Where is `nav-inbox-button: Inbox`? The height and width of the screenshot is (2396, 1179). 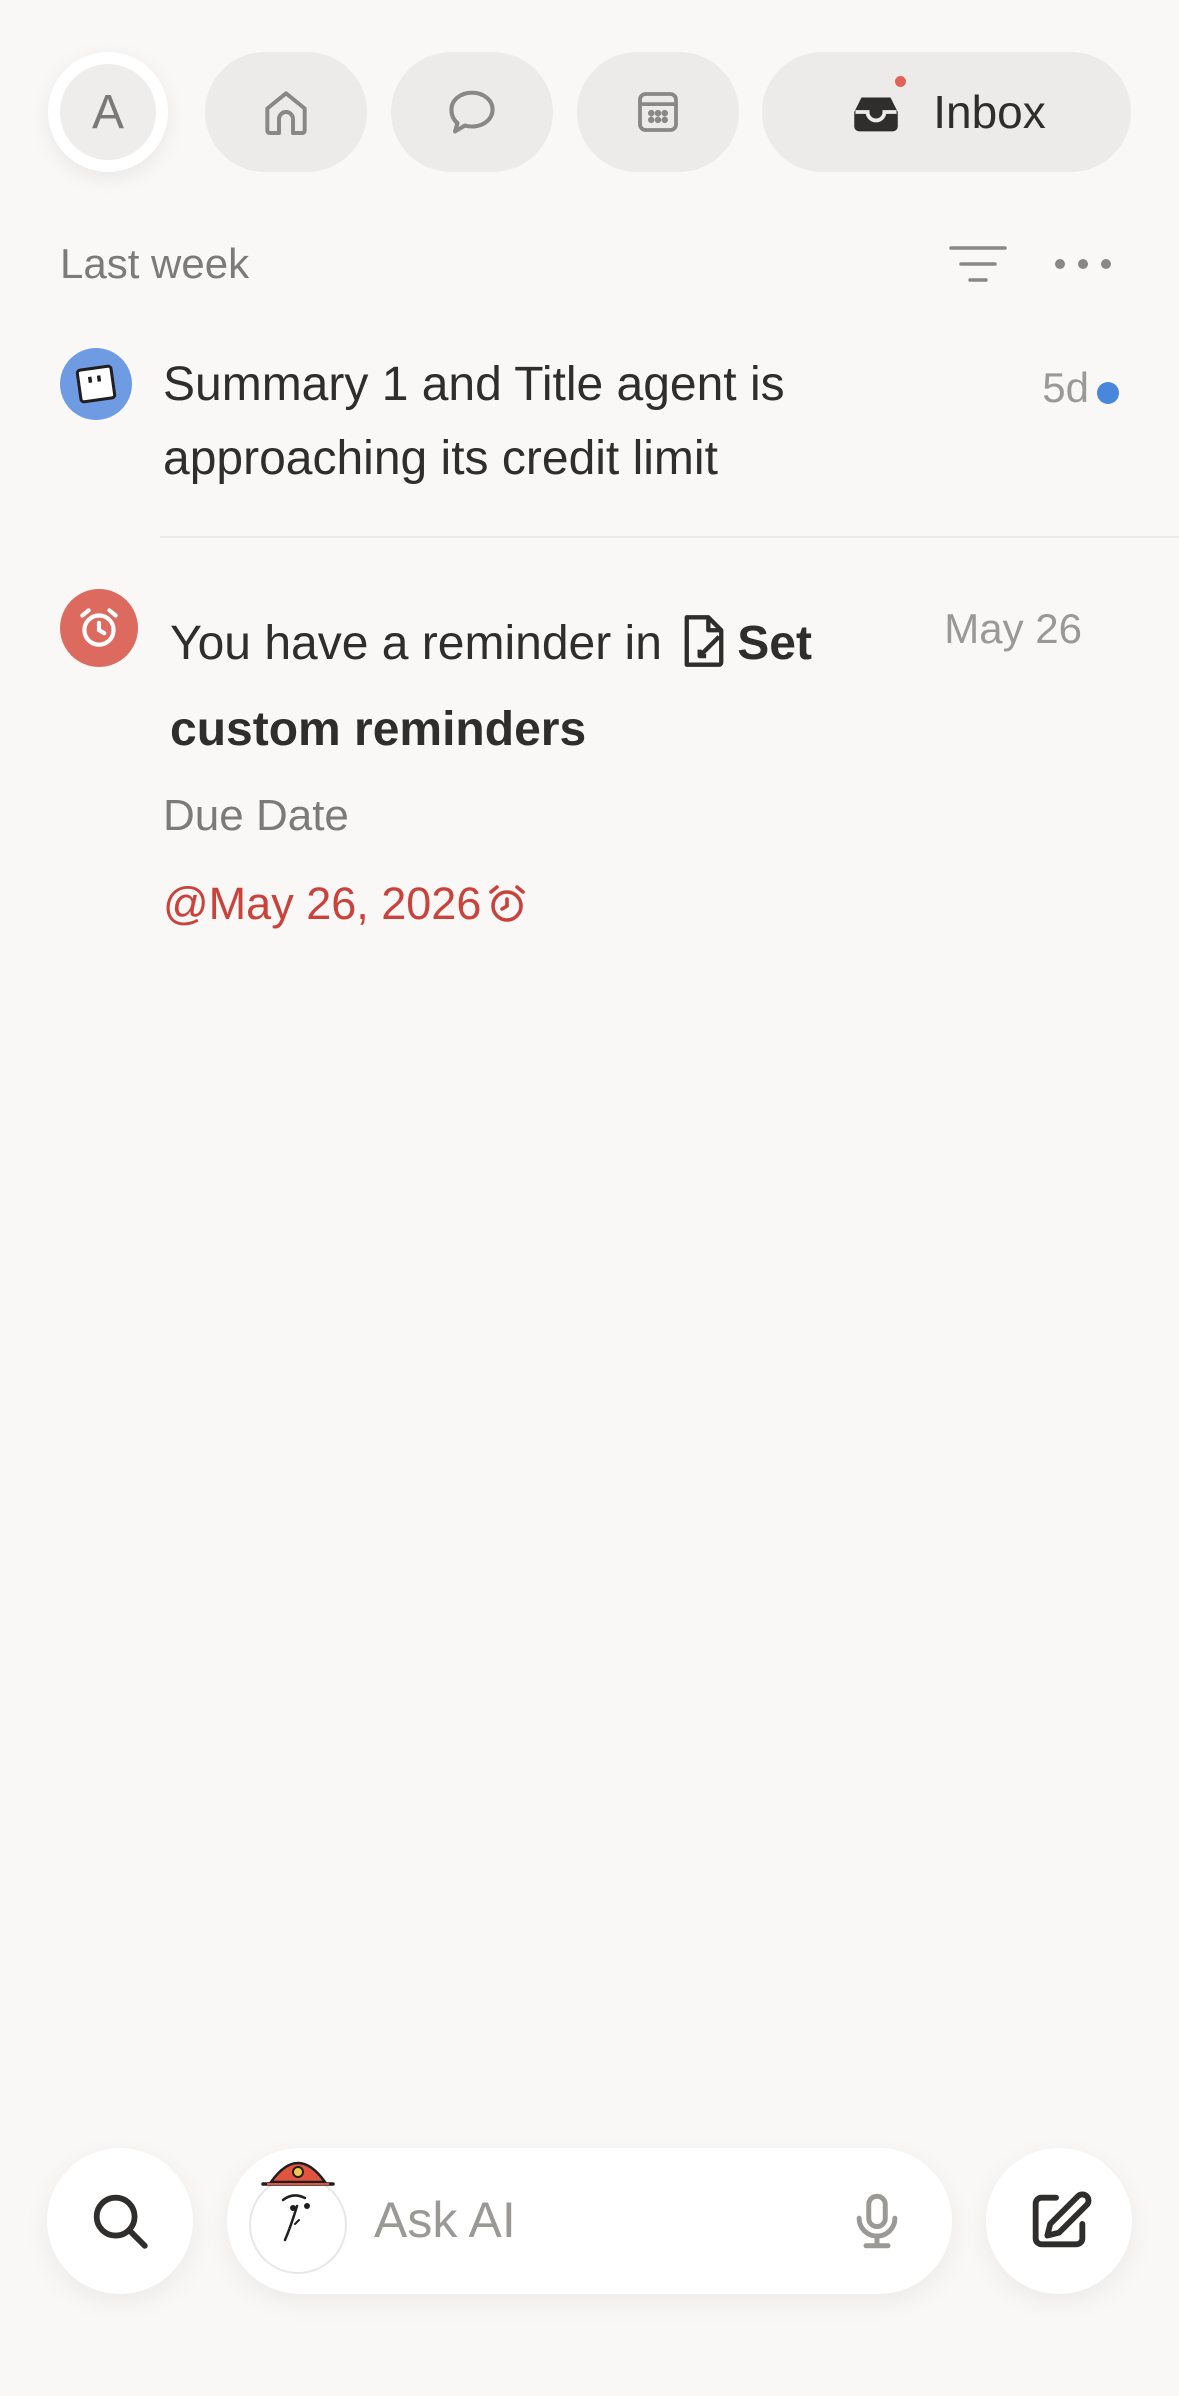 nav-inbox-button: Inbox is located at coordinates (946, 112).